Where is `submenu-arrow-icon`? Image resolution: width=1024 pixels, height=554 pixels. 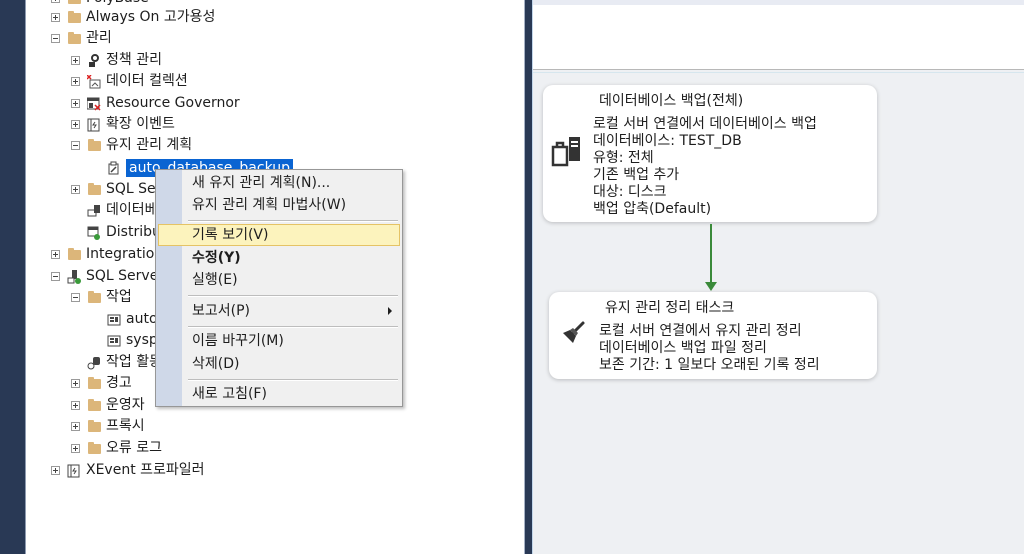
submenu-arrow-icon is located at coordinates (390, 311).